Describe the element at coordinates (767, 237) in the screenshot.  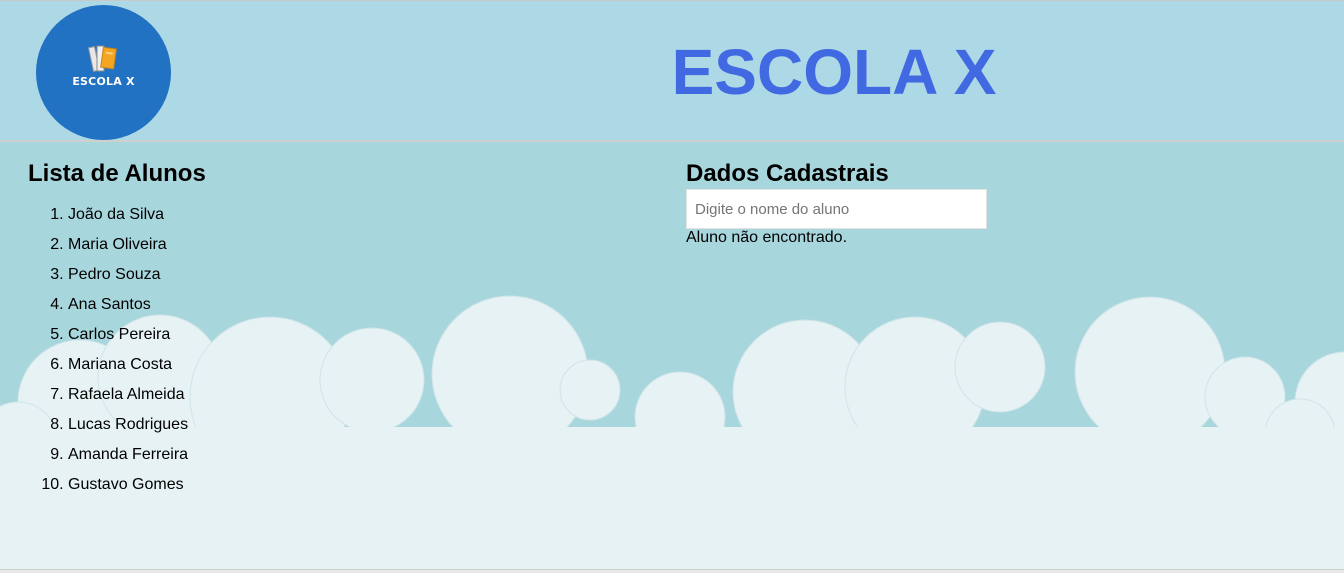
I see `search-status: Aluno não encontrado.` at that location.